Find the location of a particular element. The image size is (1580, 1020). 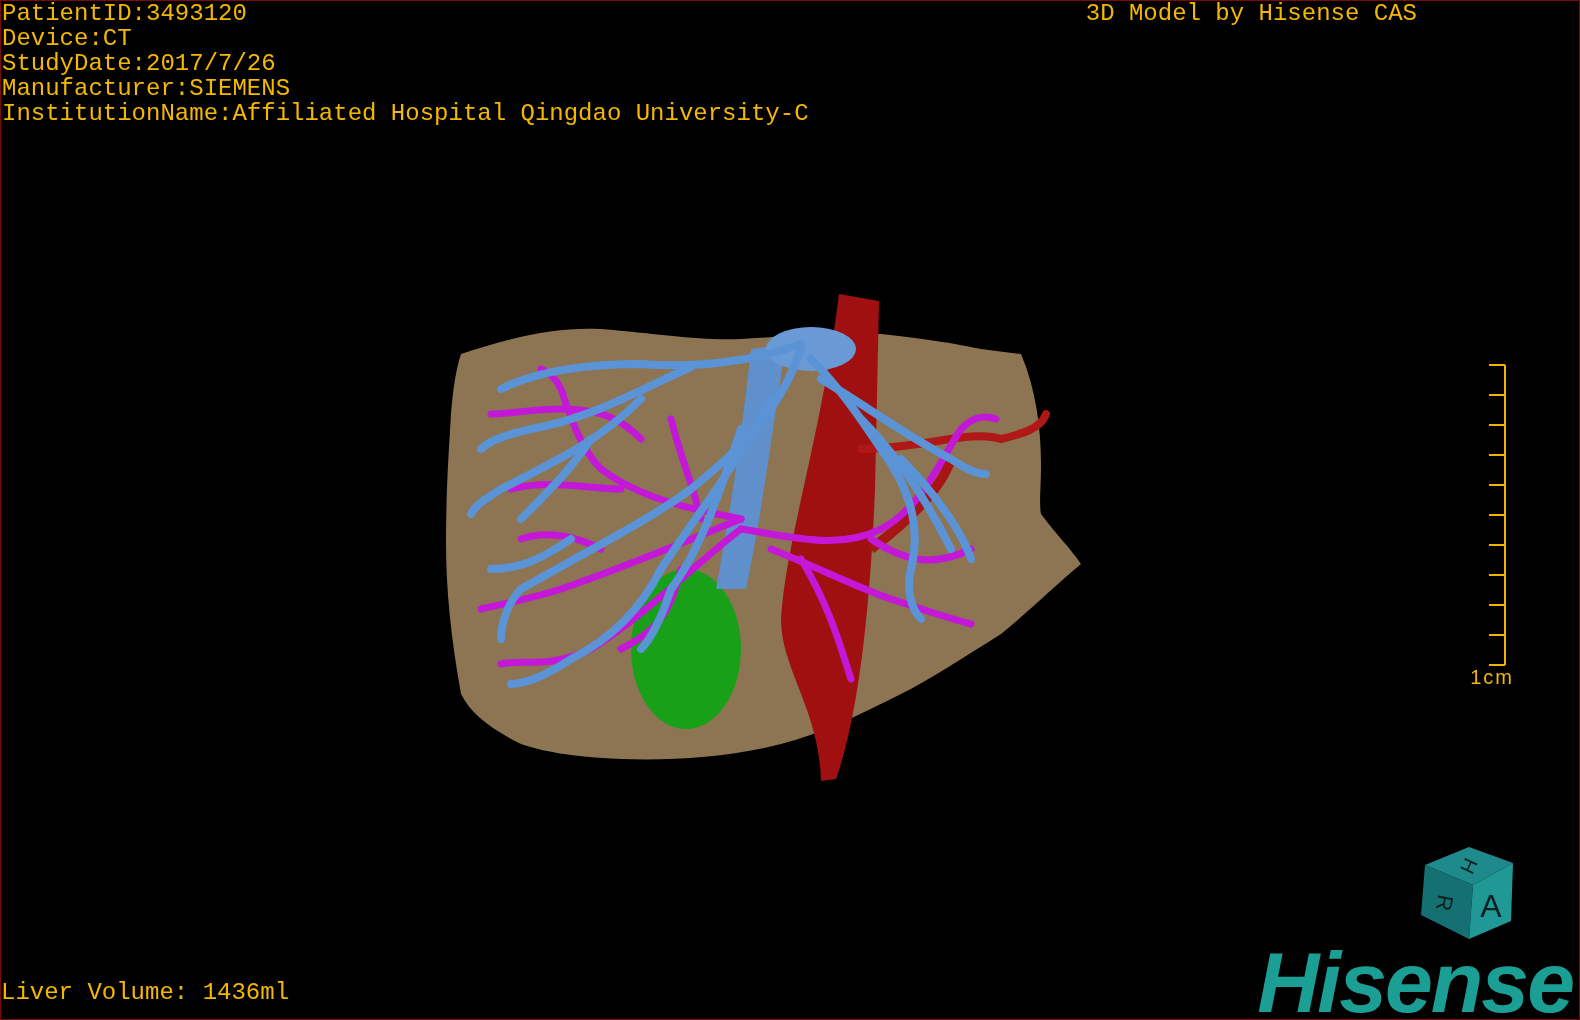

study-info-text: Manufacturer:SIEMENS is located at coordinates (147, 88).